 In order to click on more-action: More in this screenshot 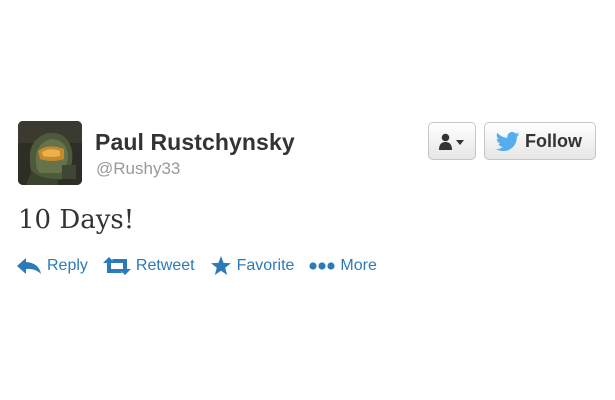, I will do `click(343, 266)`.